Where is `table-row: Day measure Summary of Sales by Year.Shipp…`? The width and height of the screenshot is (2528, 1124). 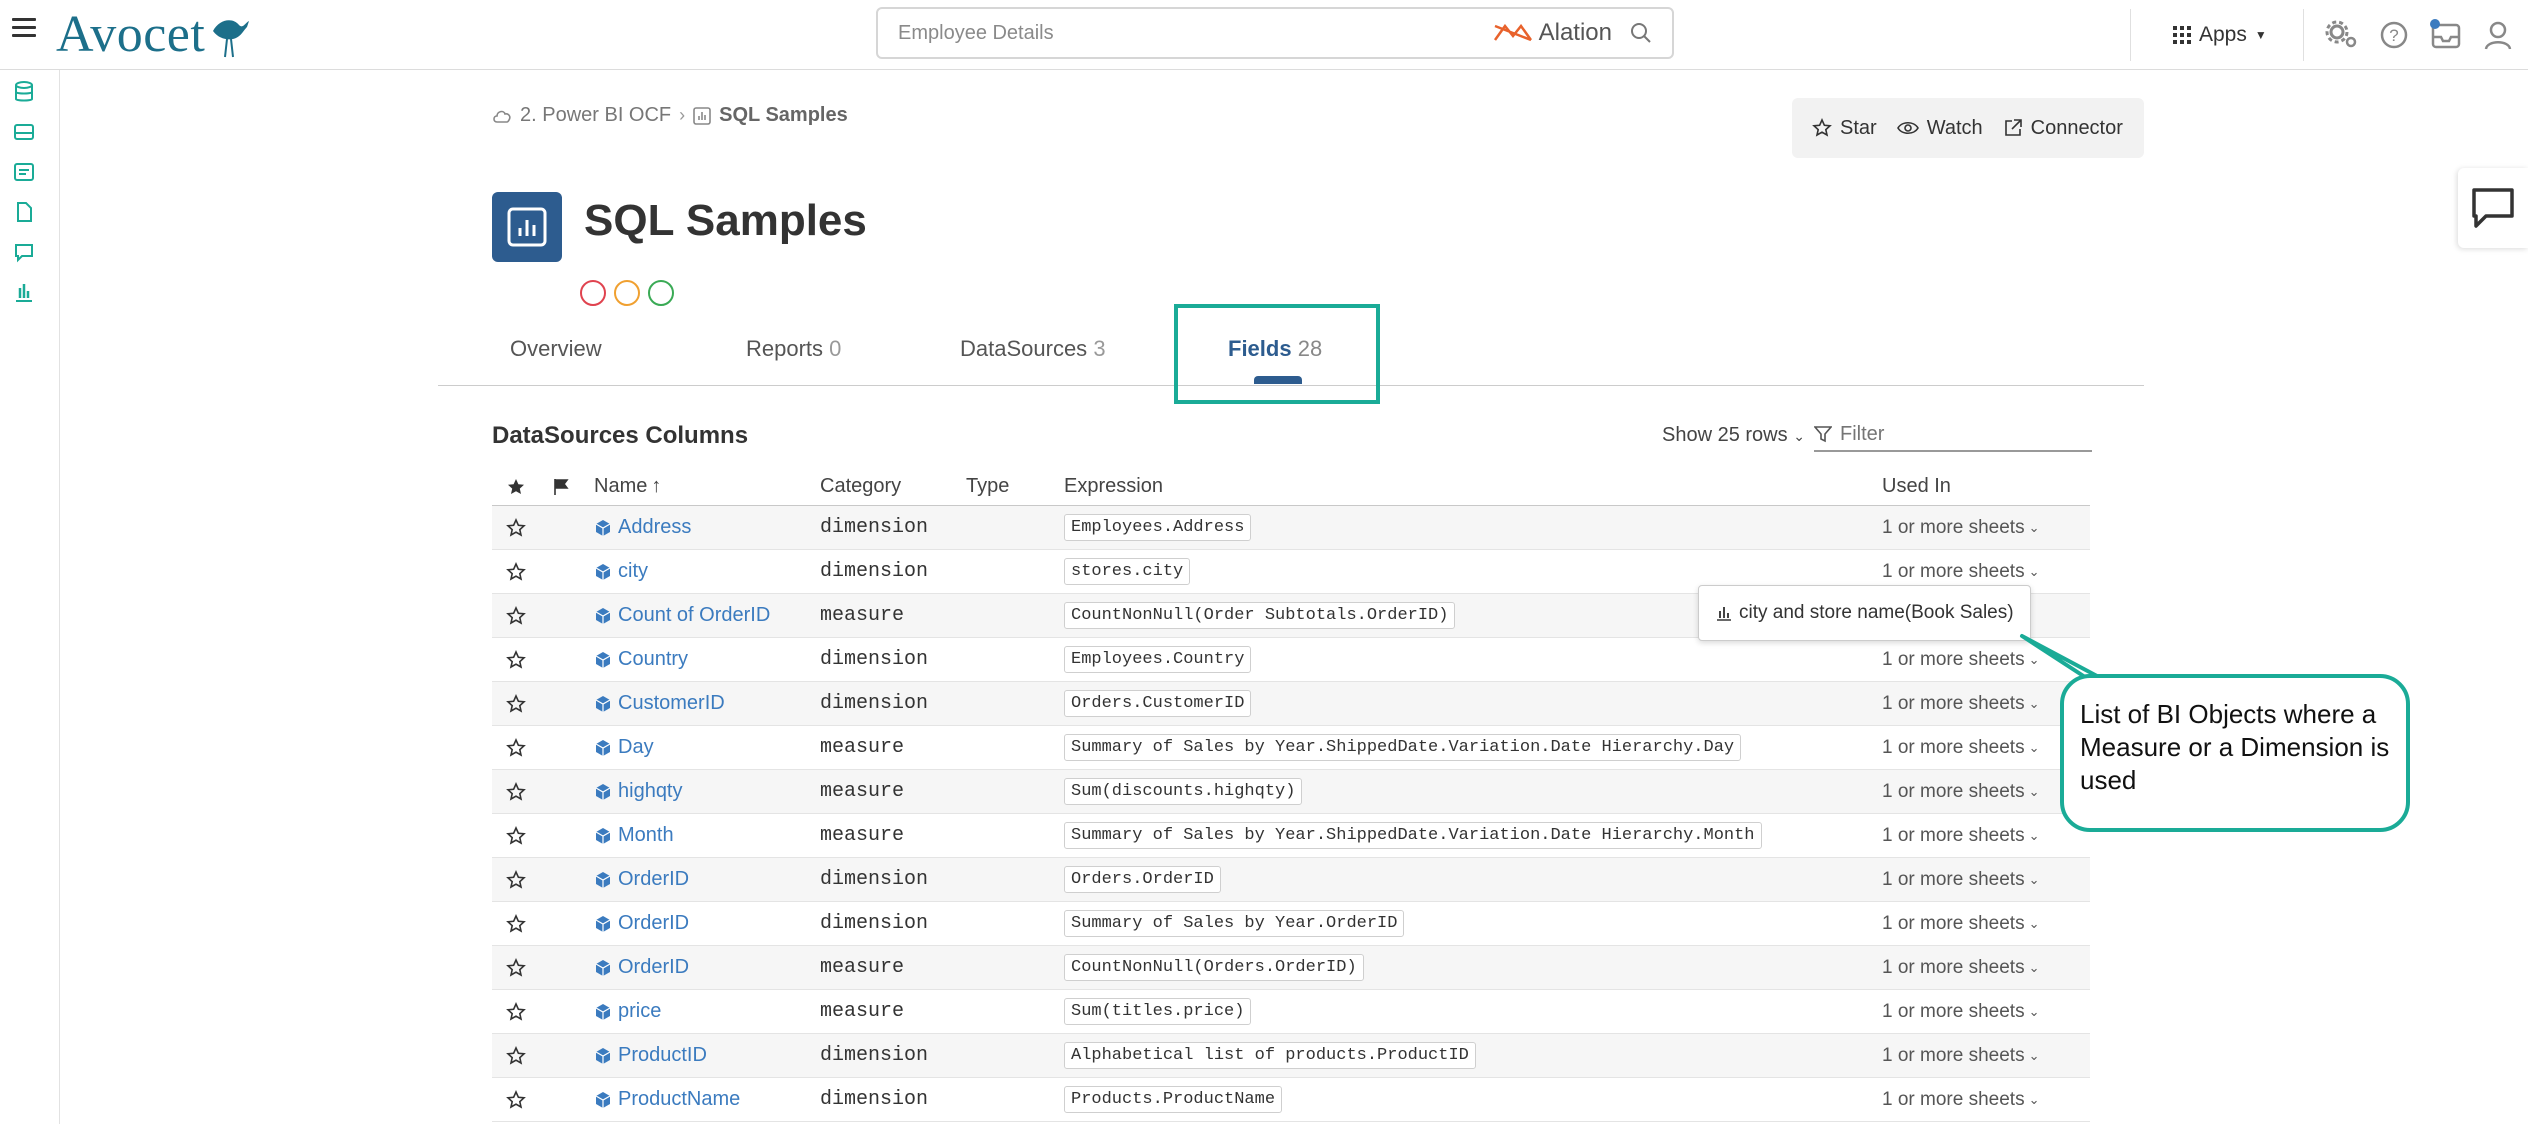 table-row: Day measure Summary of Sales by Year.Shipp… is located at coordinates (1291, 748).